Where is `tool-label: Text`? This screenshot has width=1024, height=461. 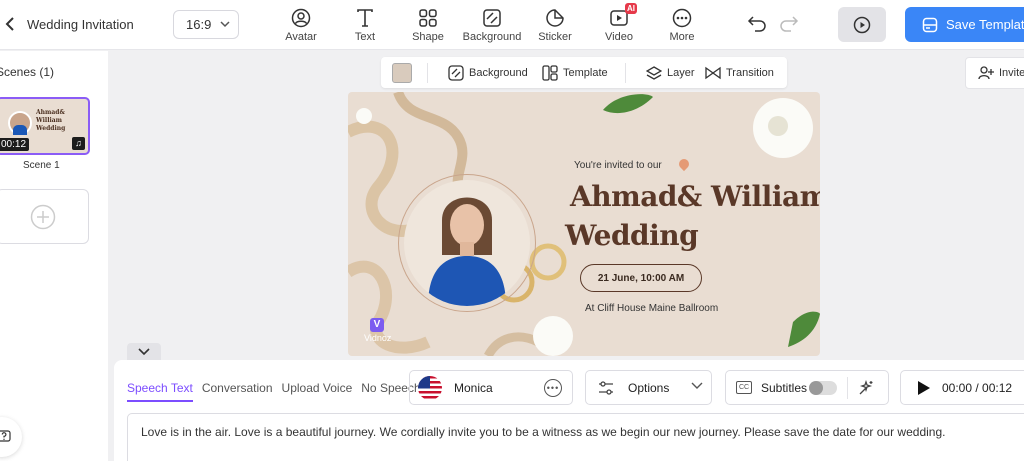
tool-label: Text is located at coordinates (365, 37).